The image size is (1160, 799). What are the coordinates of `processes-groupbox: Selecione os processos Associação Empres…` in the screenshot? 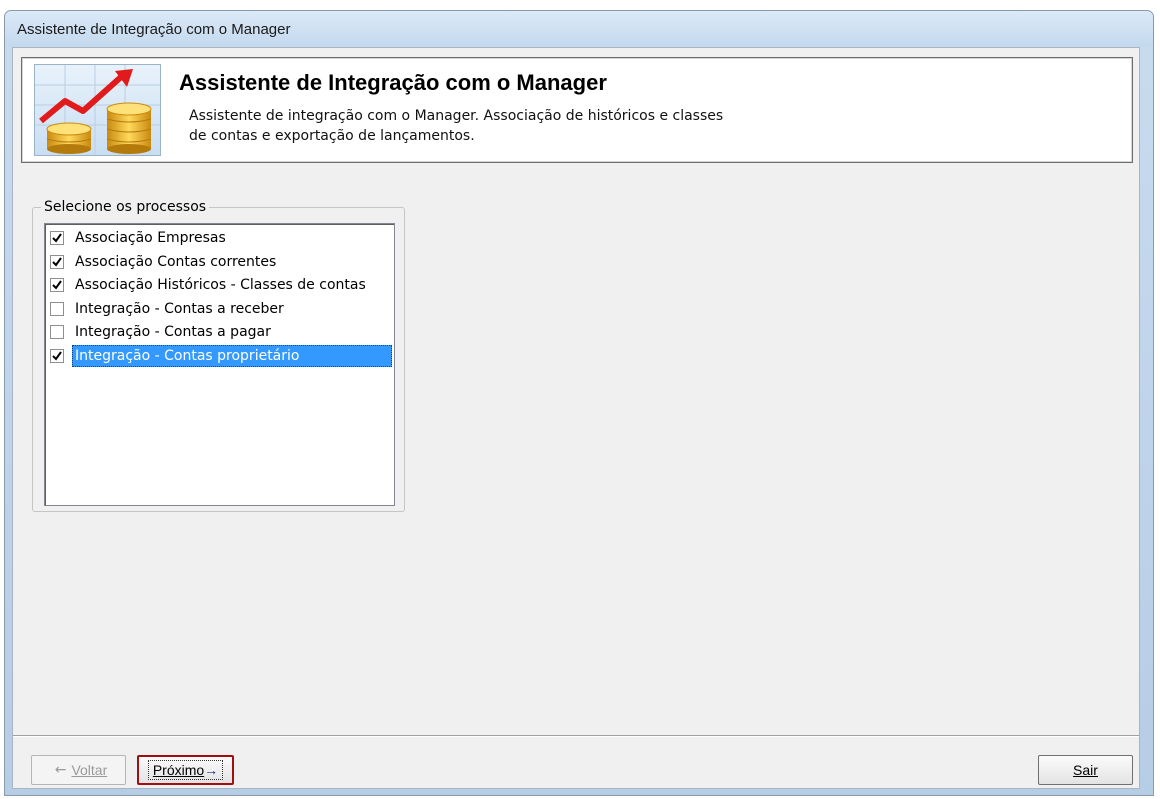 It's located at (218, 355).